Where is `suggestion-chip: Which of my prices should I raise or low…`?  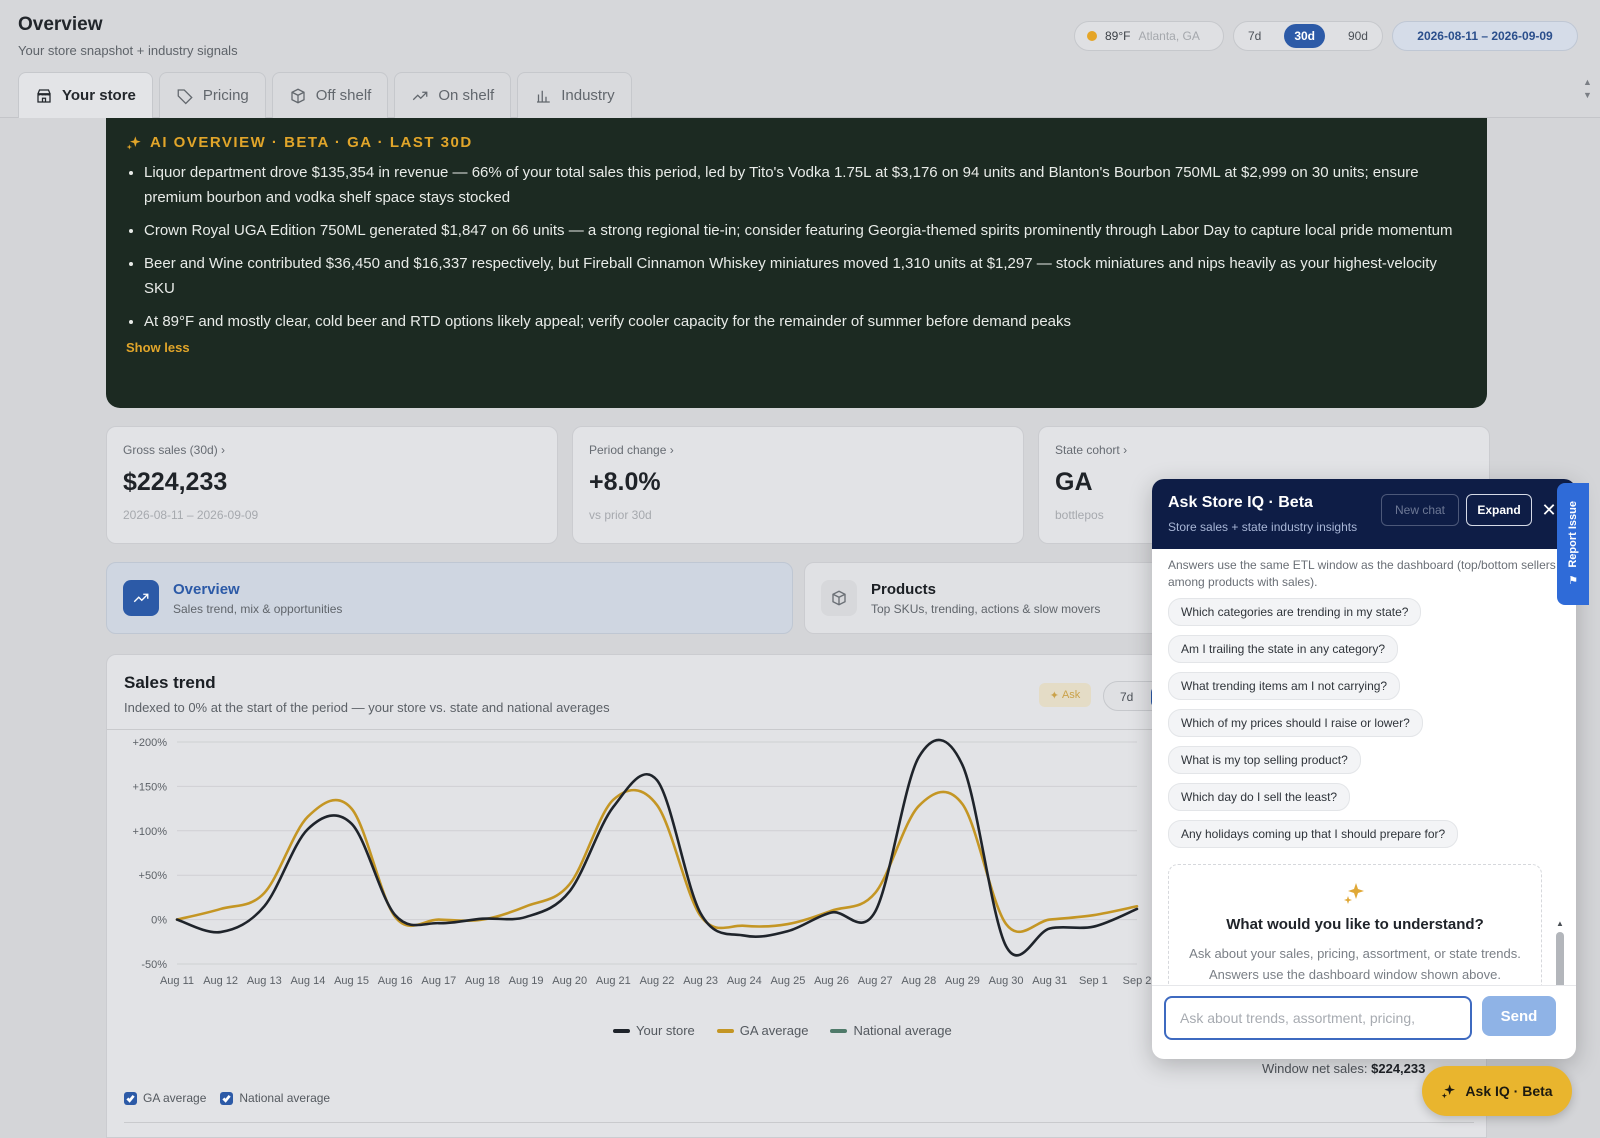
suggestion-chip: Which of my prices should I raise or low… is located at coordinates (1295, 723).